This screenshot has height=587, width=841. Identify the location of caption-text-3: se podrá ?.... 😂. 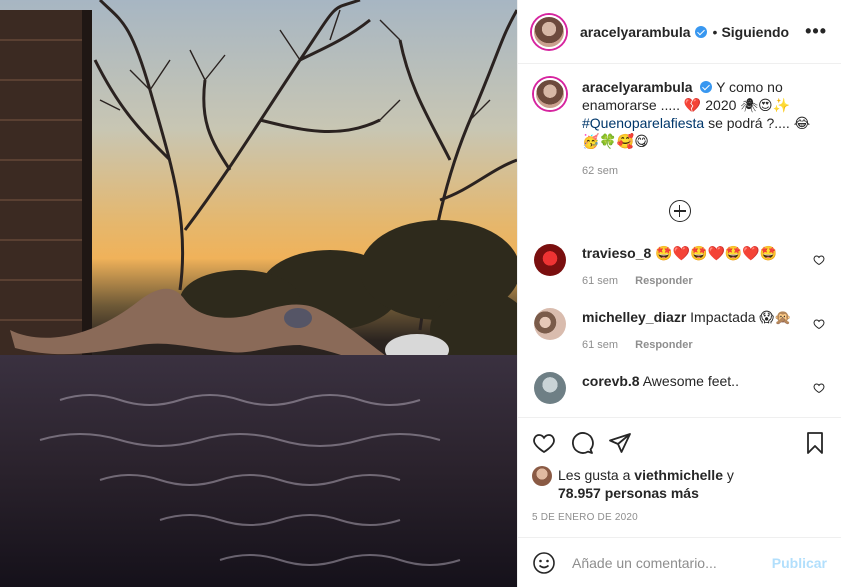
(757, 123).